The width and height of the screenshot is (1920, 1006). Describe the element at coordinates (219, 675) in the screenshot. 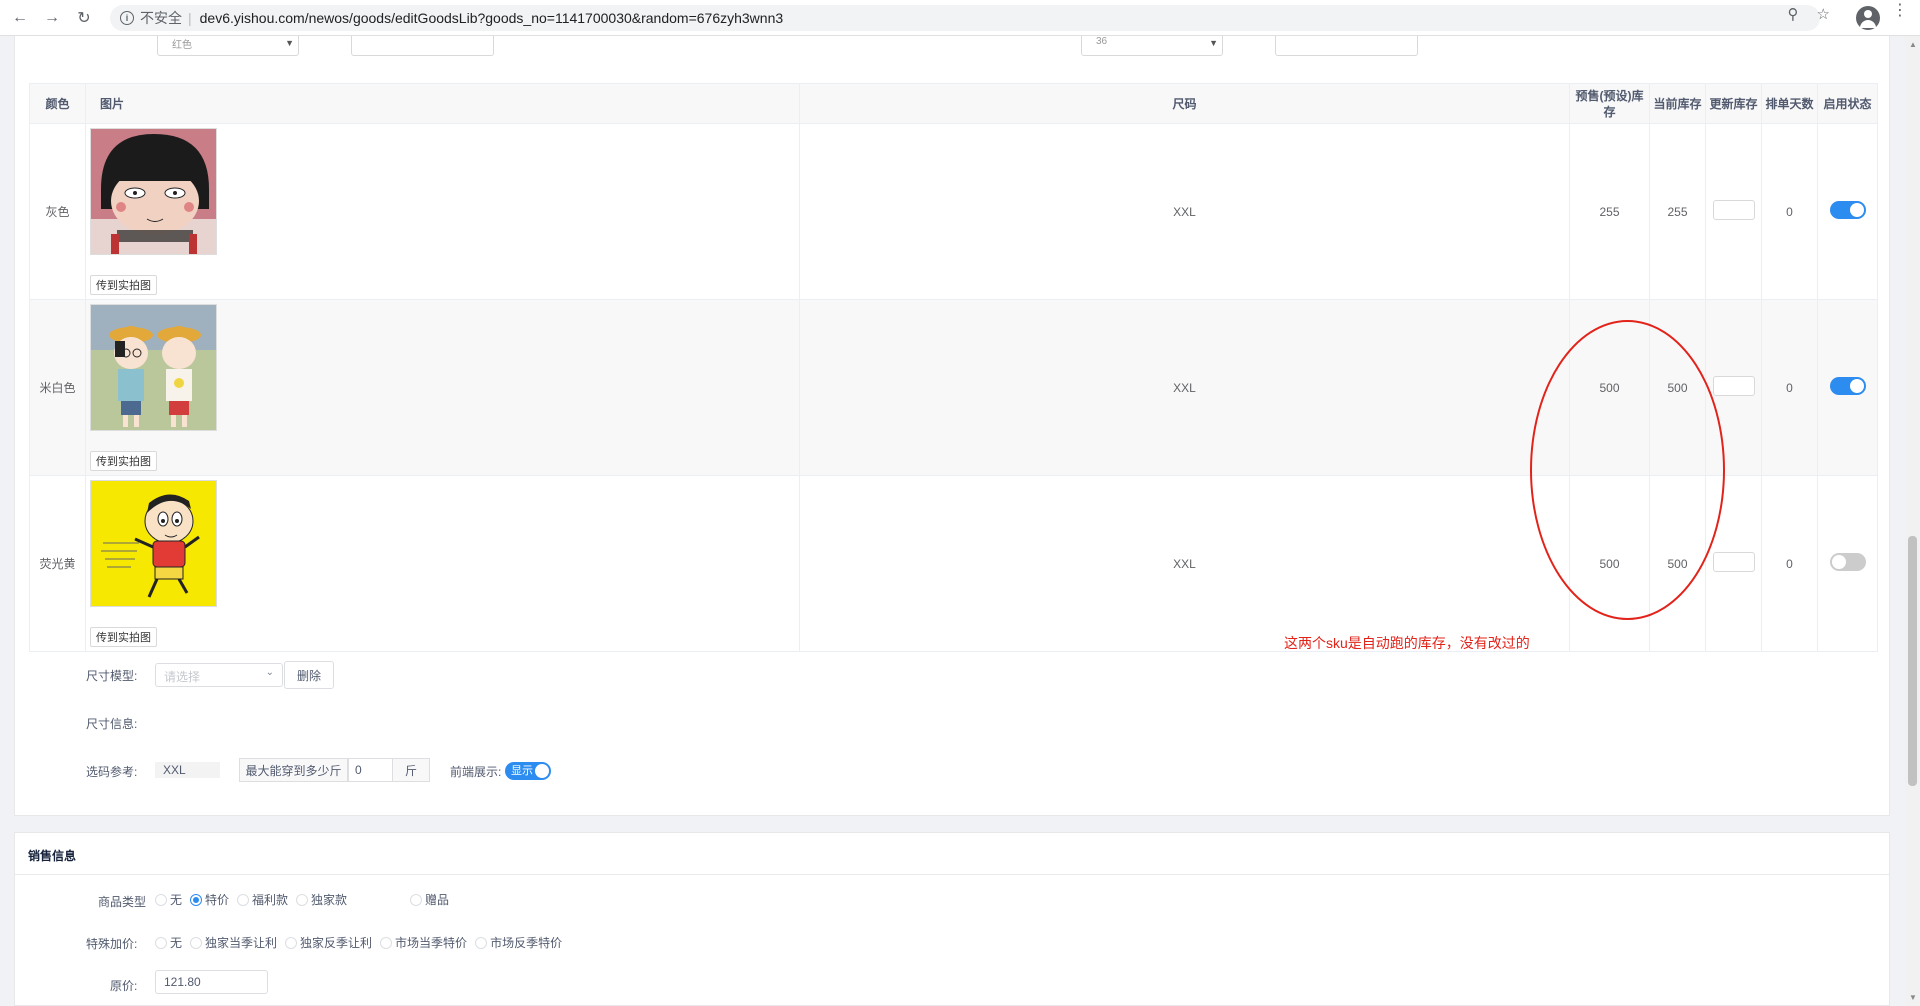

I see `size-model-select: 请选择 ⌄` at that location.